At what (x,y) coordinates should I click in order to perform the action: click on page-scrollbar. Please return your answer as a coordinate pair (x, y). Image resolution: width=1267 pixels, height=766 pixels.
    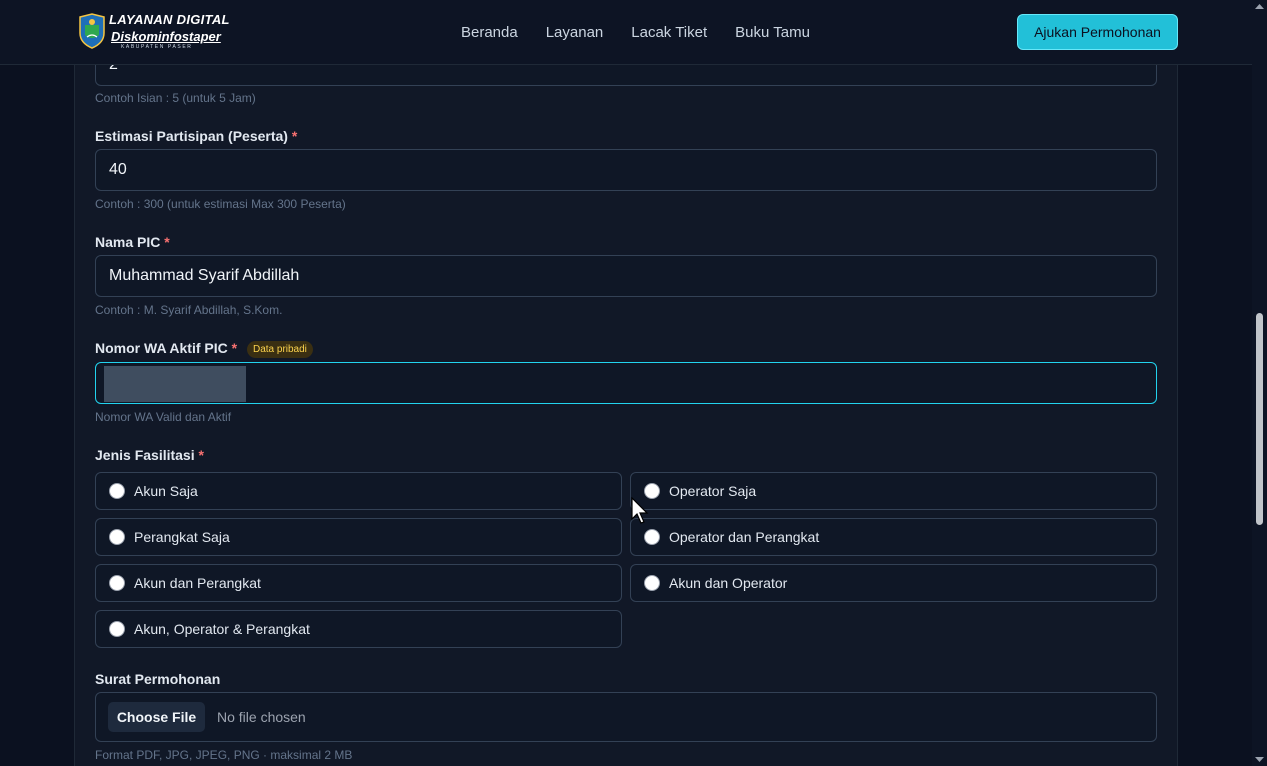
    Looking at the image, I should click on (1259, 383).